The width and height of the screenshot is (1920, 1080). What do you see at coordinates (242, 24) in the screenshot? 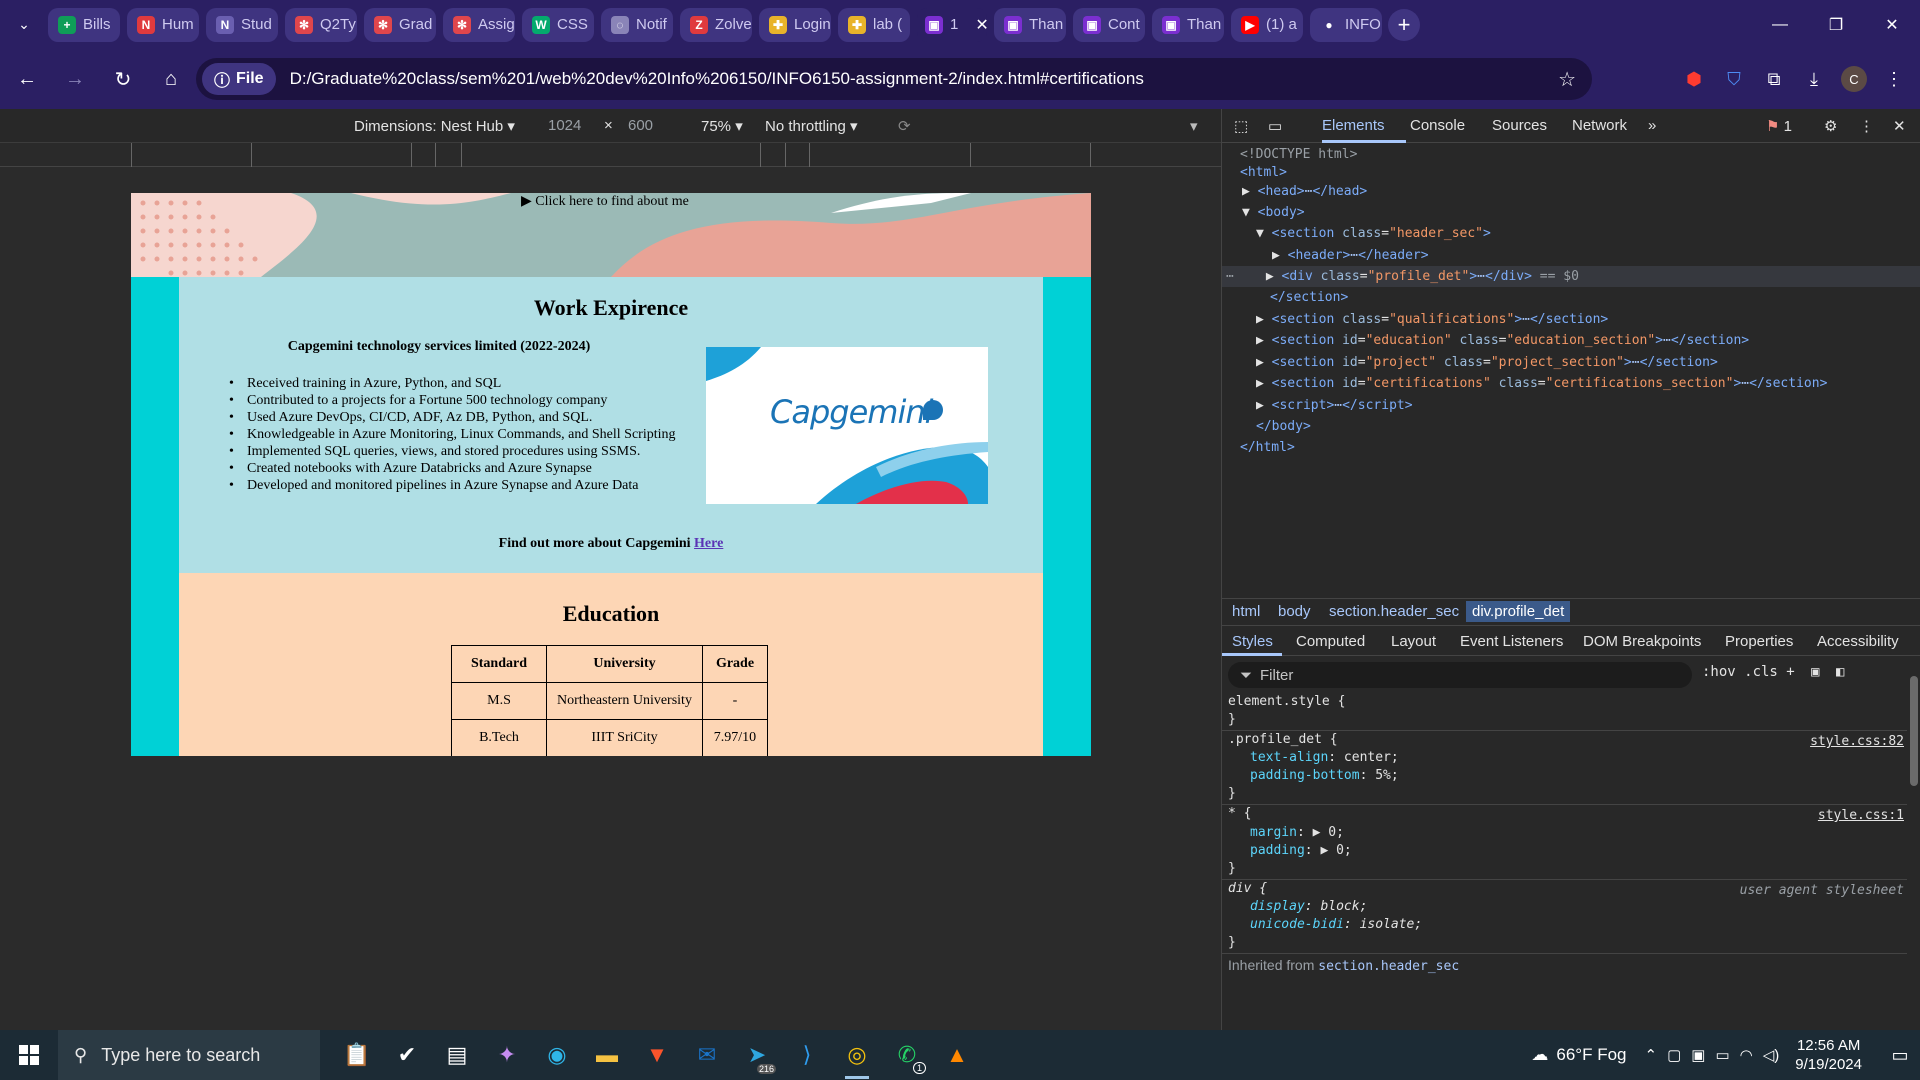
I see `browser-tab: N Stud` at bounding box center [242, 24].